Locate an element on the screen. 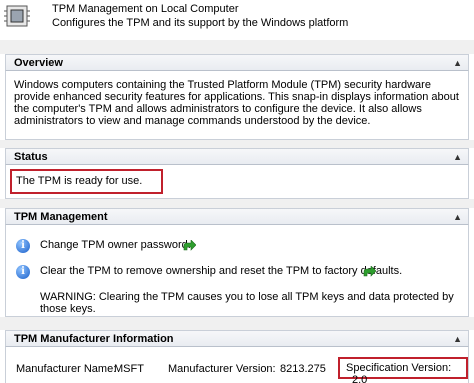  specification-version-box: Specification Version: 2.0 is located at coordinates (403, 370).